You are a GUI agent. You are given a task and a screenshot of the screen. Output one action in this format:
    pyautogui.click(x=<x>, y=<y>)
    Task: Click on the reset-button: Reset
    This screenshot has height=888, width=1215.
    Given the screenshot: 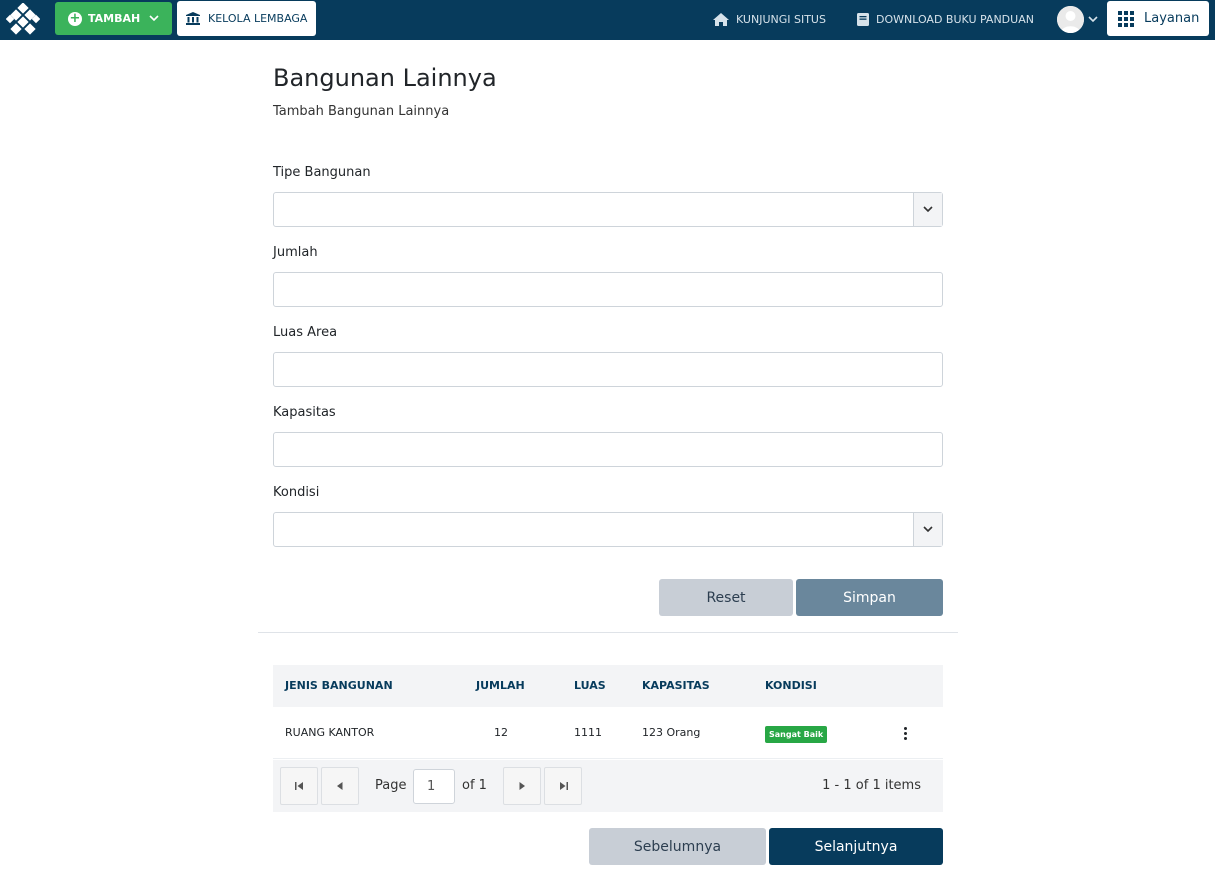 What is the action you would take?
    pyautogui.click(x=726, y=597)
    